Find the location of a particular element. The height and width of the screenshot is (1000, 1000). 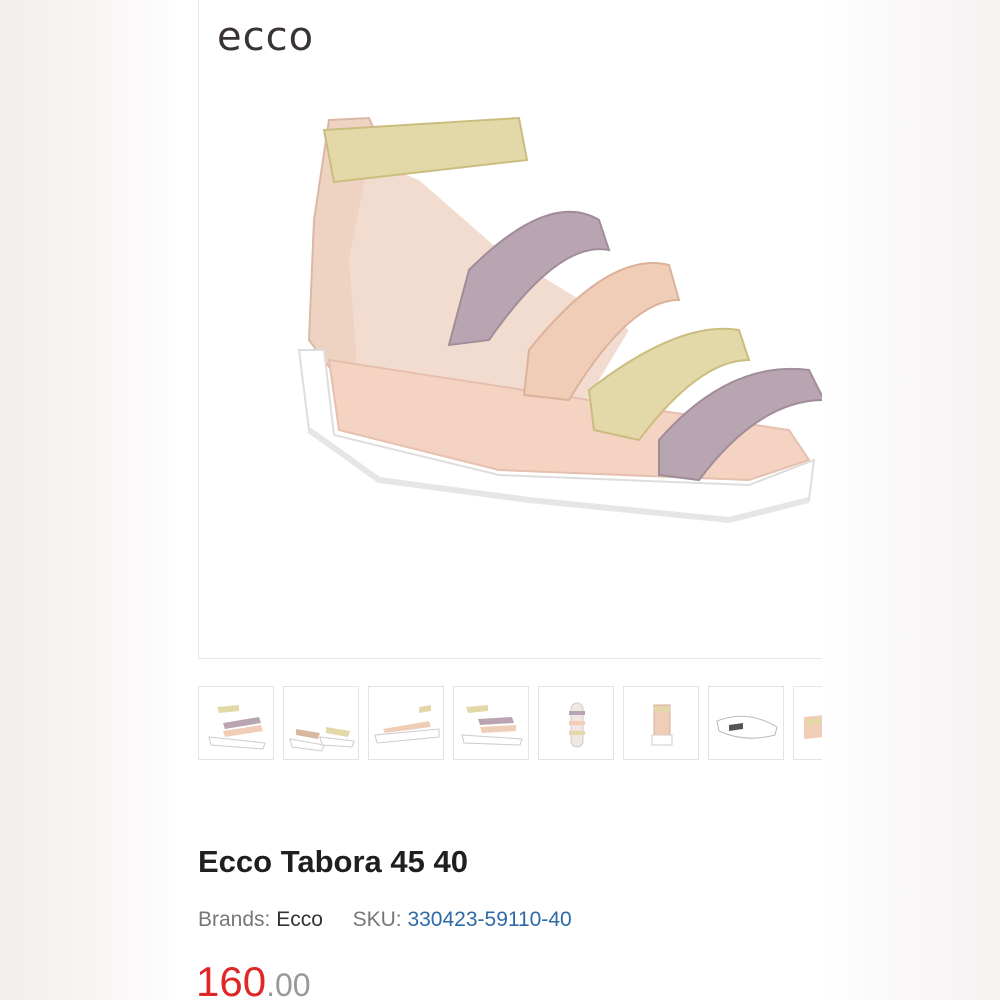

sku-label: SKU: is located at coordinates (377, 919).